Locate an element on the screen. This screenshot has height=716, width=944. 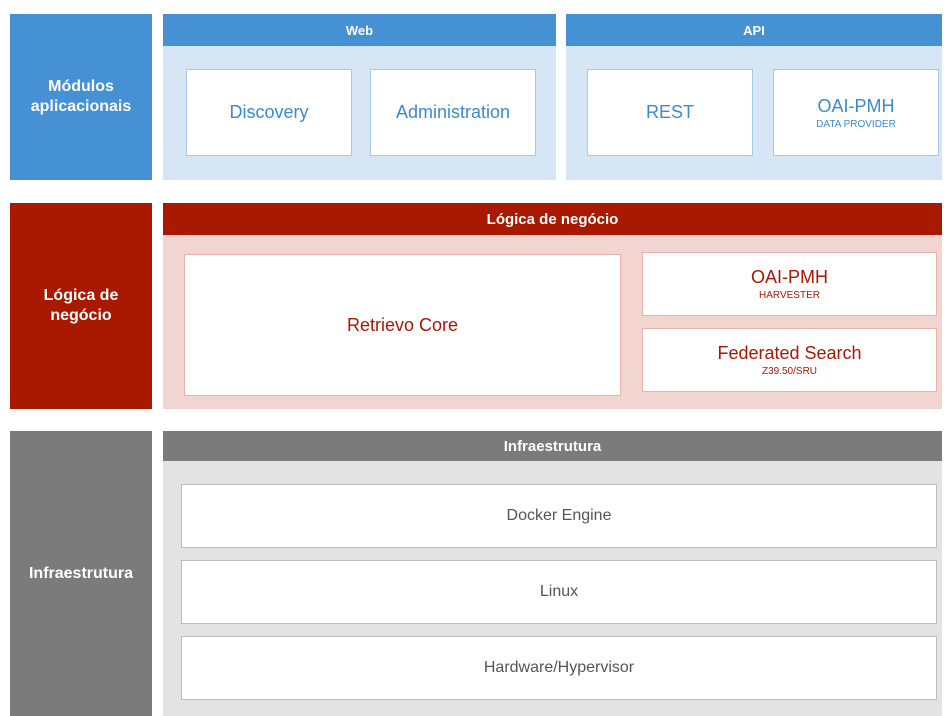
retrievo-core-title: Retrievo Core is located at coordinates (402, 324).